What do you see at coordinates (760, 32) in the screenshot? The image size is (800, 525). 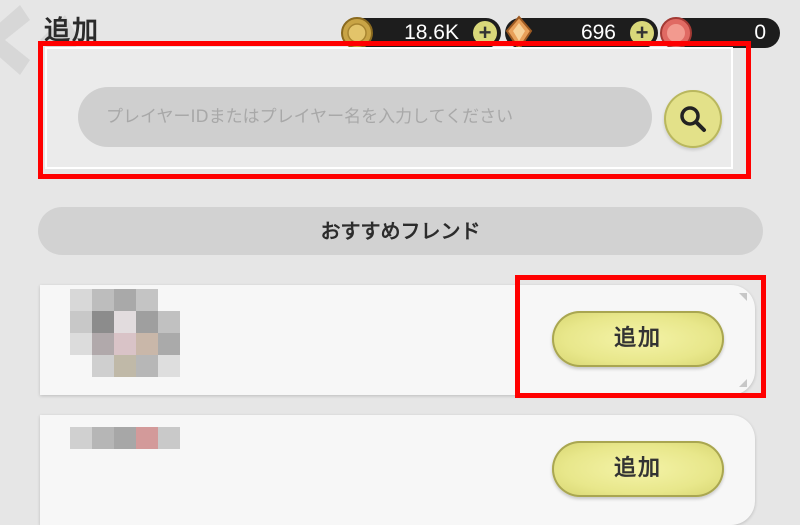 I see `red-gem-value: 0` at bounding box center [760, 32].